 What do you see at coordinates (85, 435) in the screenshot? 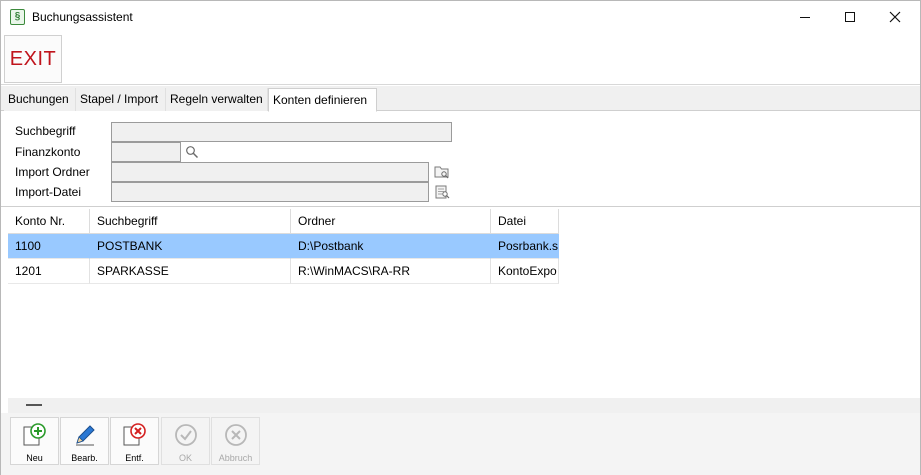
I see `edit-pencil-icon` at bounding box center [85, 435].